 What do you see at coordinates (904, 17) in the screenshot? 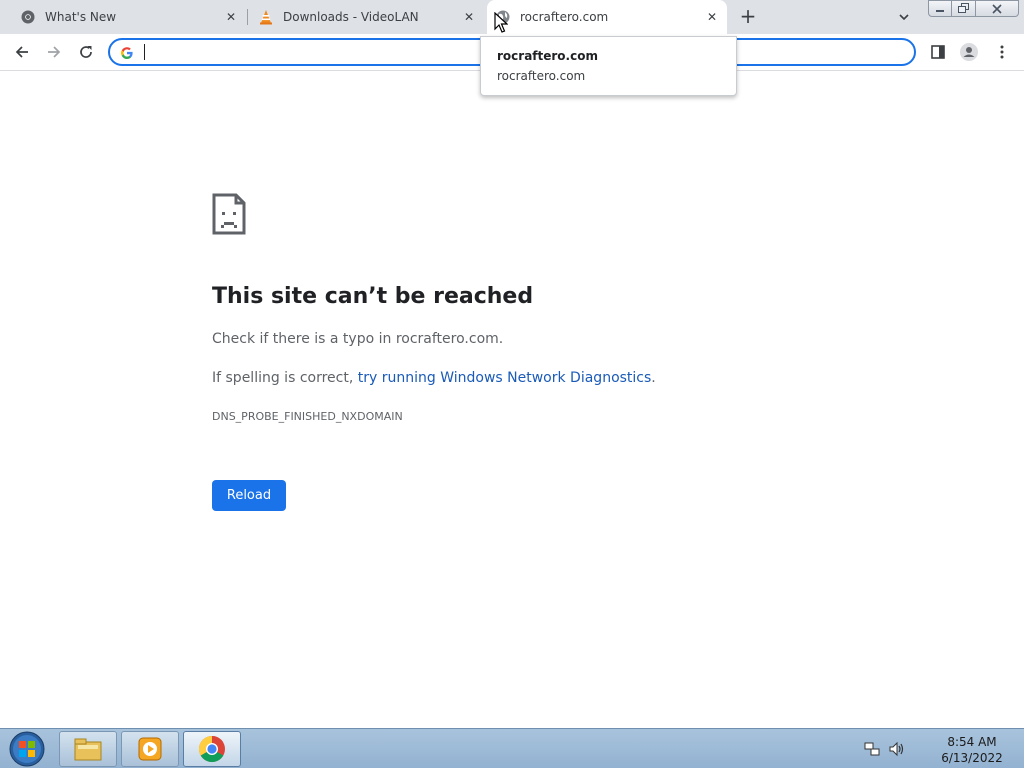
I see `tab-search-chevron-icon` at bounding box center [904, 17].